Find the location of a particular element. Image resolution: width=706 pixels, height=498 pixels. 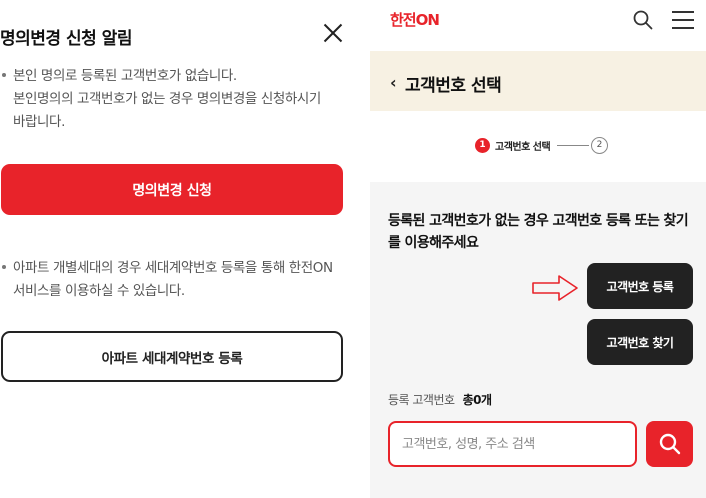

search-button is located at coordinates (669, 444).